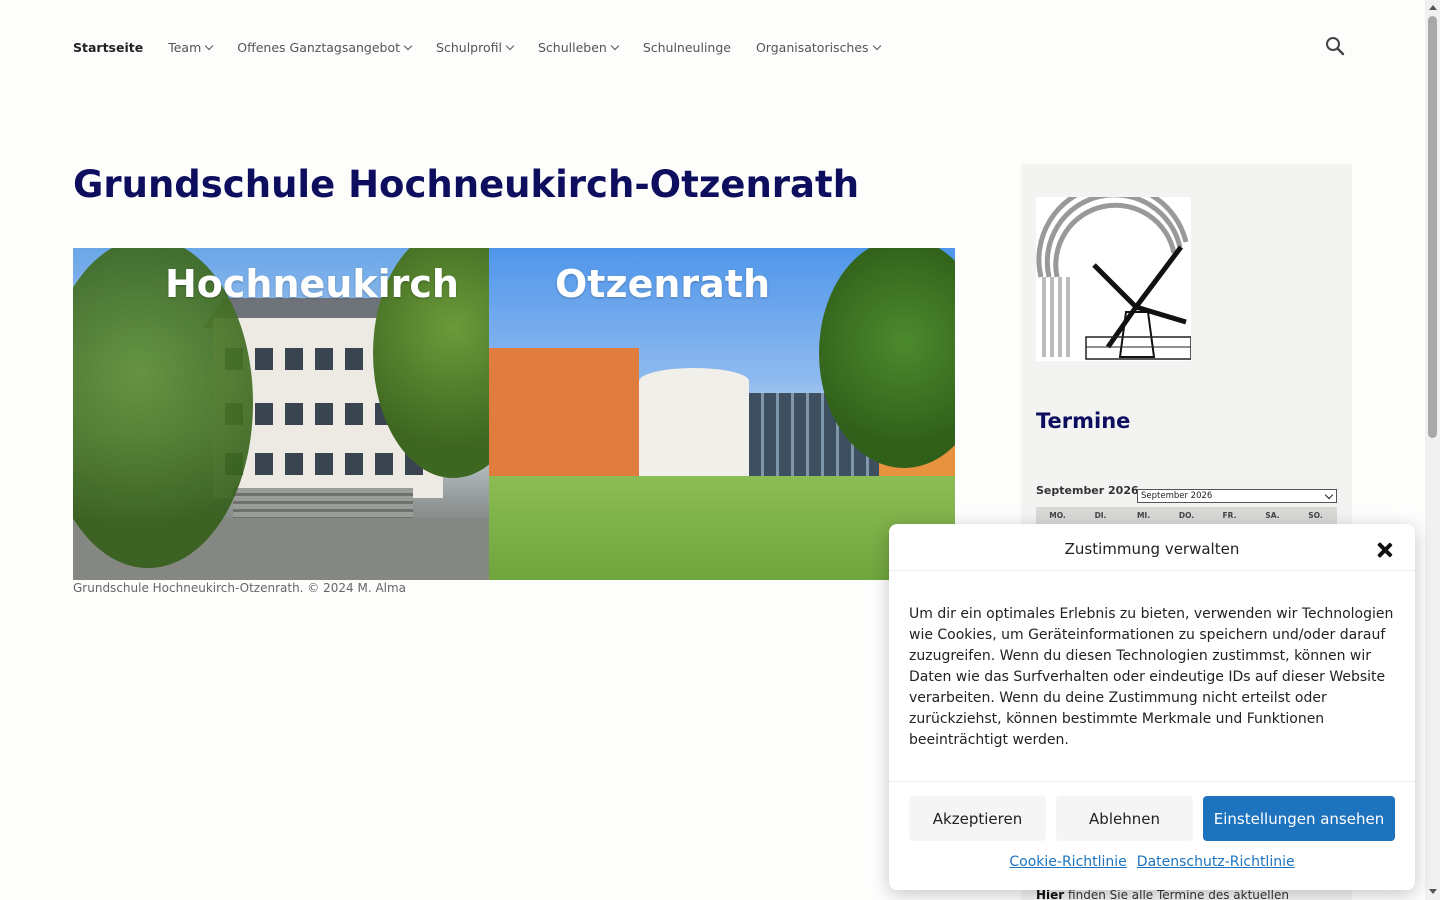 Image resolution: width=1440 pixels, height=900 pixels. What do you see at coordinates (466, 184) in the screenshot?
I see `page-title: Grundschule Hochneukirch-Otzenrath` at bounding box center [466, 184].